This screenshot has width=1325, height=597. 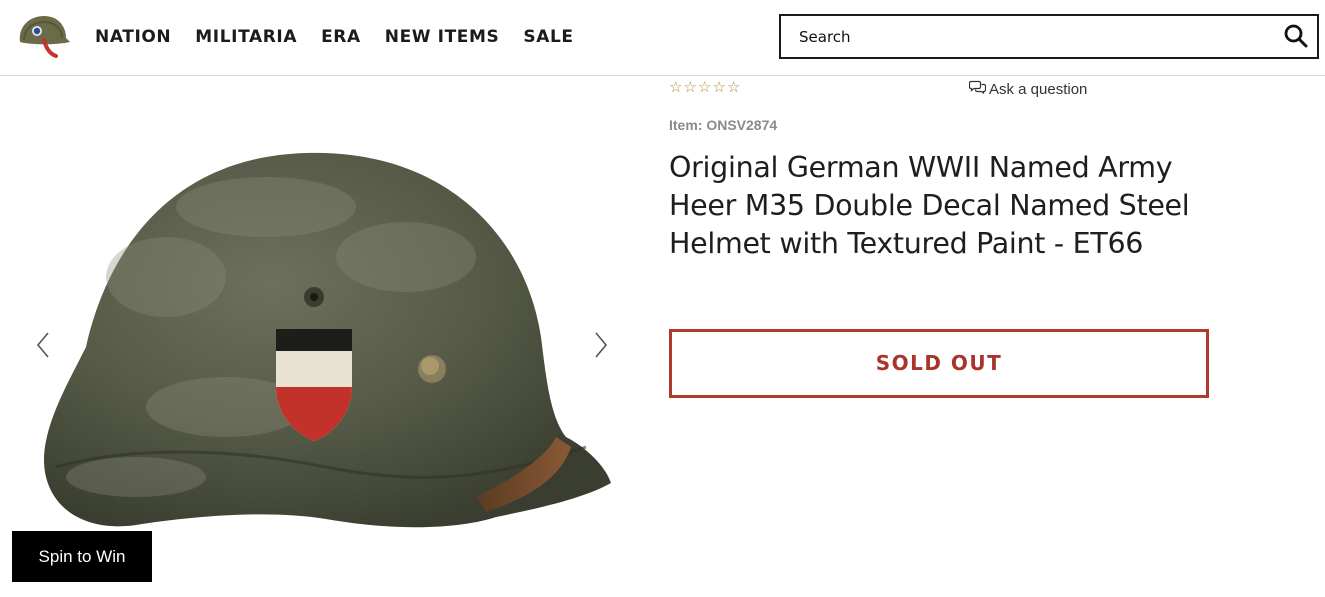 What do you see at coordinates (133, 37) in the screenshot?
I see `nav-item-nation: NATION` at bounding box center [133, 37].